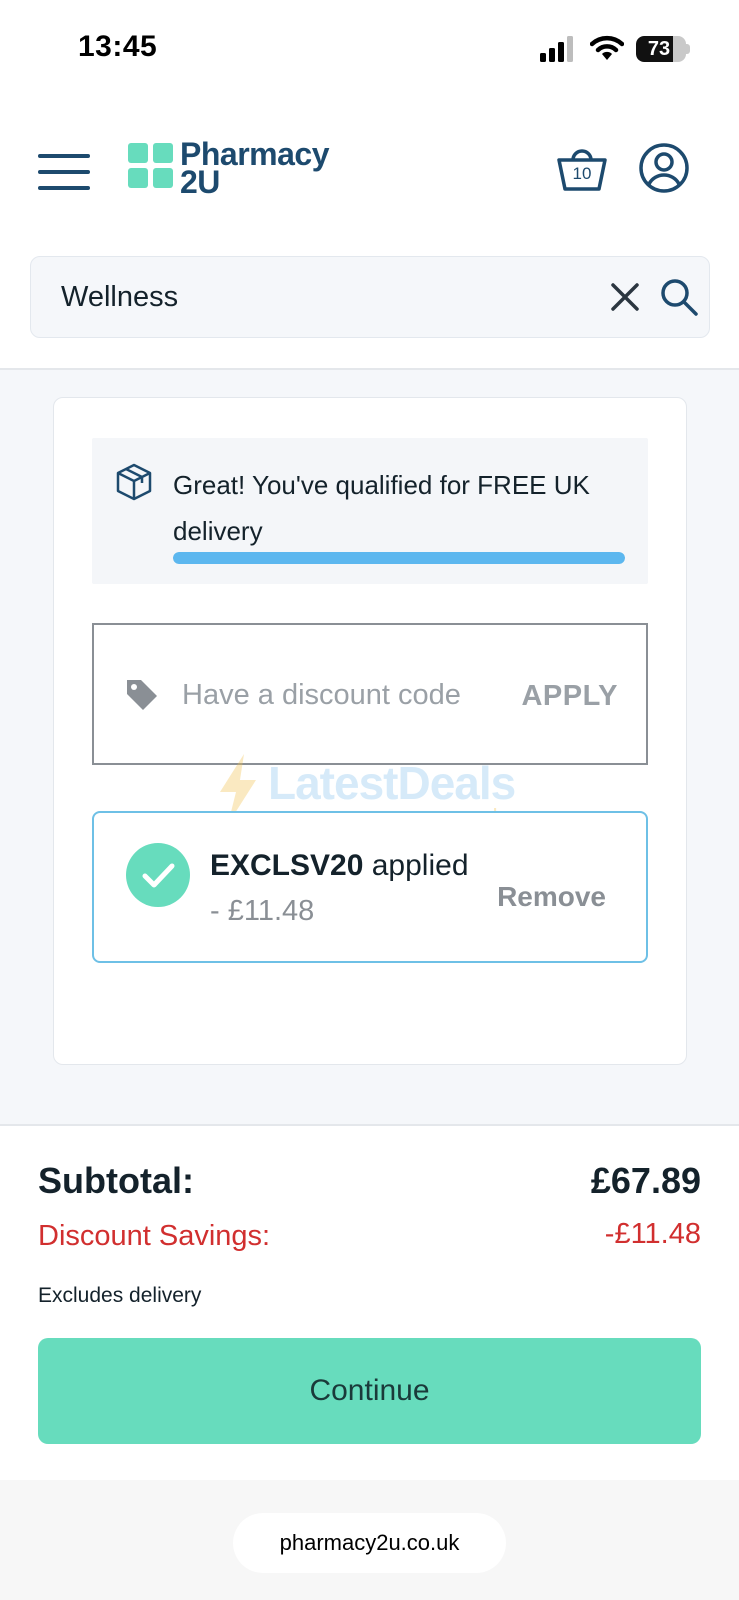  Describe the element at coordinates (120, 1295) in the screenshot. I see `excludes-delivery-note: Excludes delivery` at that location.